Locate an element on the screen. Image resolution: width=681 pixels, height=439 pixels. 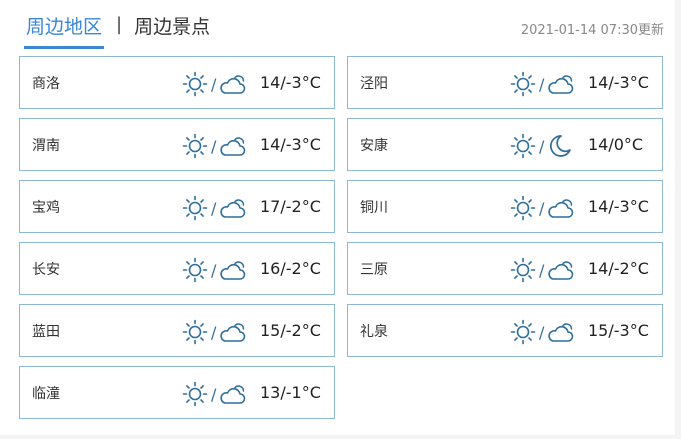
city-name: 宝鸡 is located at coordinates (46, 208).